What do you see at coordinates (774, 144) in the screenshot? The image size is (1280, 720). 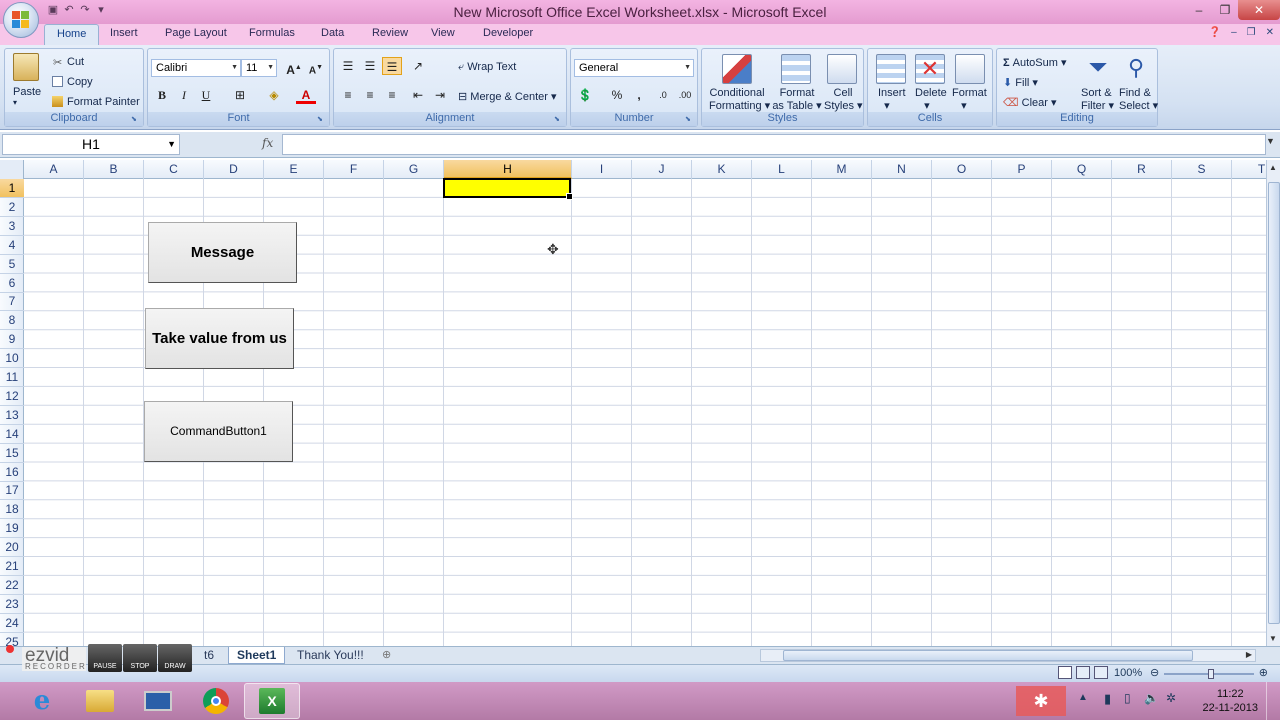 I see `formula-input` at bounding box center [774, 144].